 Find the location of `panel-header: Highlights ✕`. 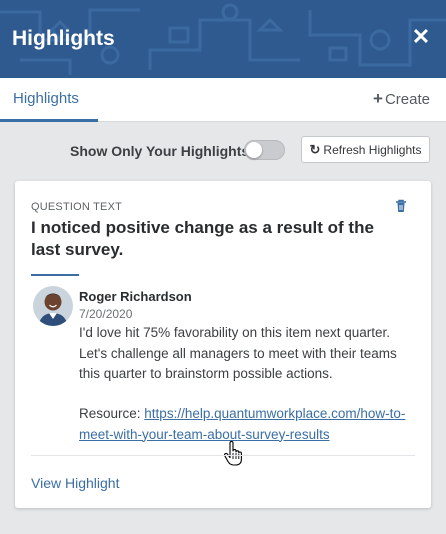

panel-header: Highlights ✕ is located at coordinates (223, 39).